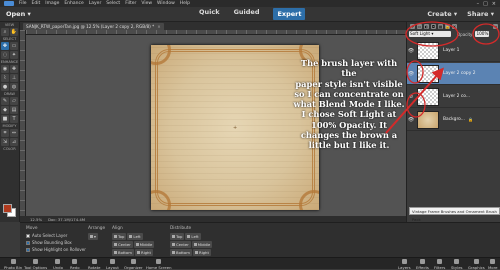 This screenshot has width=500, height=270. What do you see at coordinates (485, 4) in the screenshot?
I see `maximize-button: □` at bounding box center [485, 4].